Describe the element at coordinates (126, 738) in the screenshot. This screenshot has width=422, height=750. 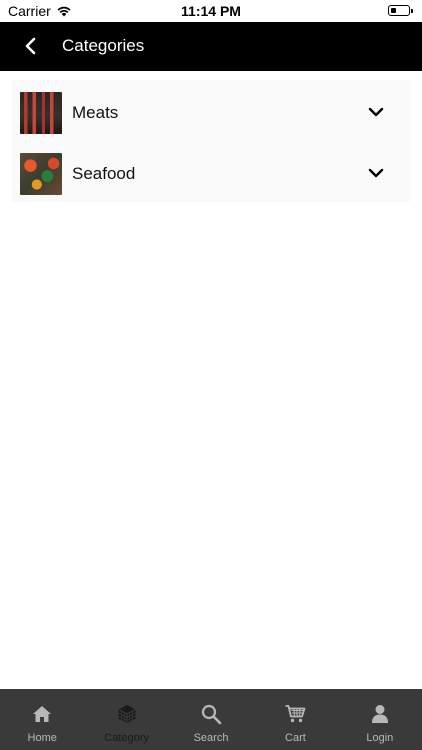
I see `tab-label: Category` at that location.